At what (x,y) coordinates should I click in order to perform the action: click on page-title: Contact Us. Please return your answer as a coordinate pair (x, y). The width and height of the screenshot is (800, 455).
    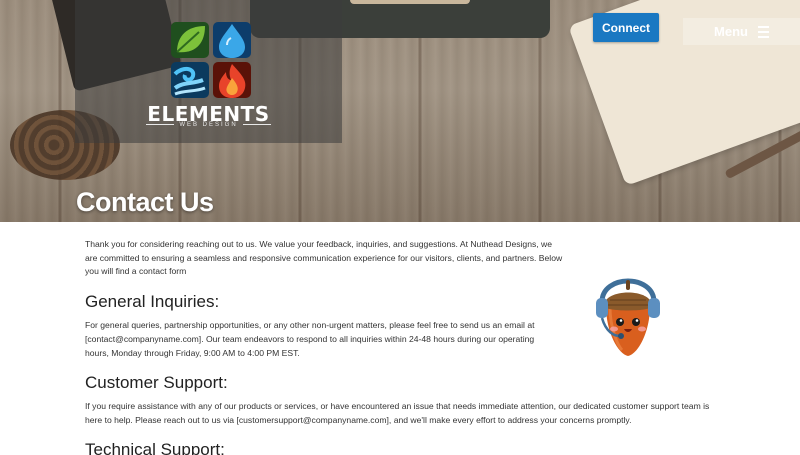
    Looking at the image, I should click on (145, 202).